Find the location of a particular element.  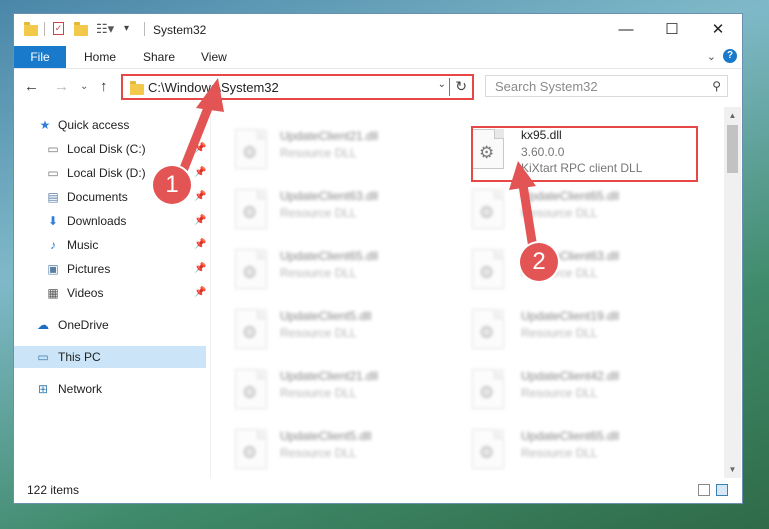

sidebar-item-pictures: ▣ Pictures 📌 is located at coordinates (110, 269).